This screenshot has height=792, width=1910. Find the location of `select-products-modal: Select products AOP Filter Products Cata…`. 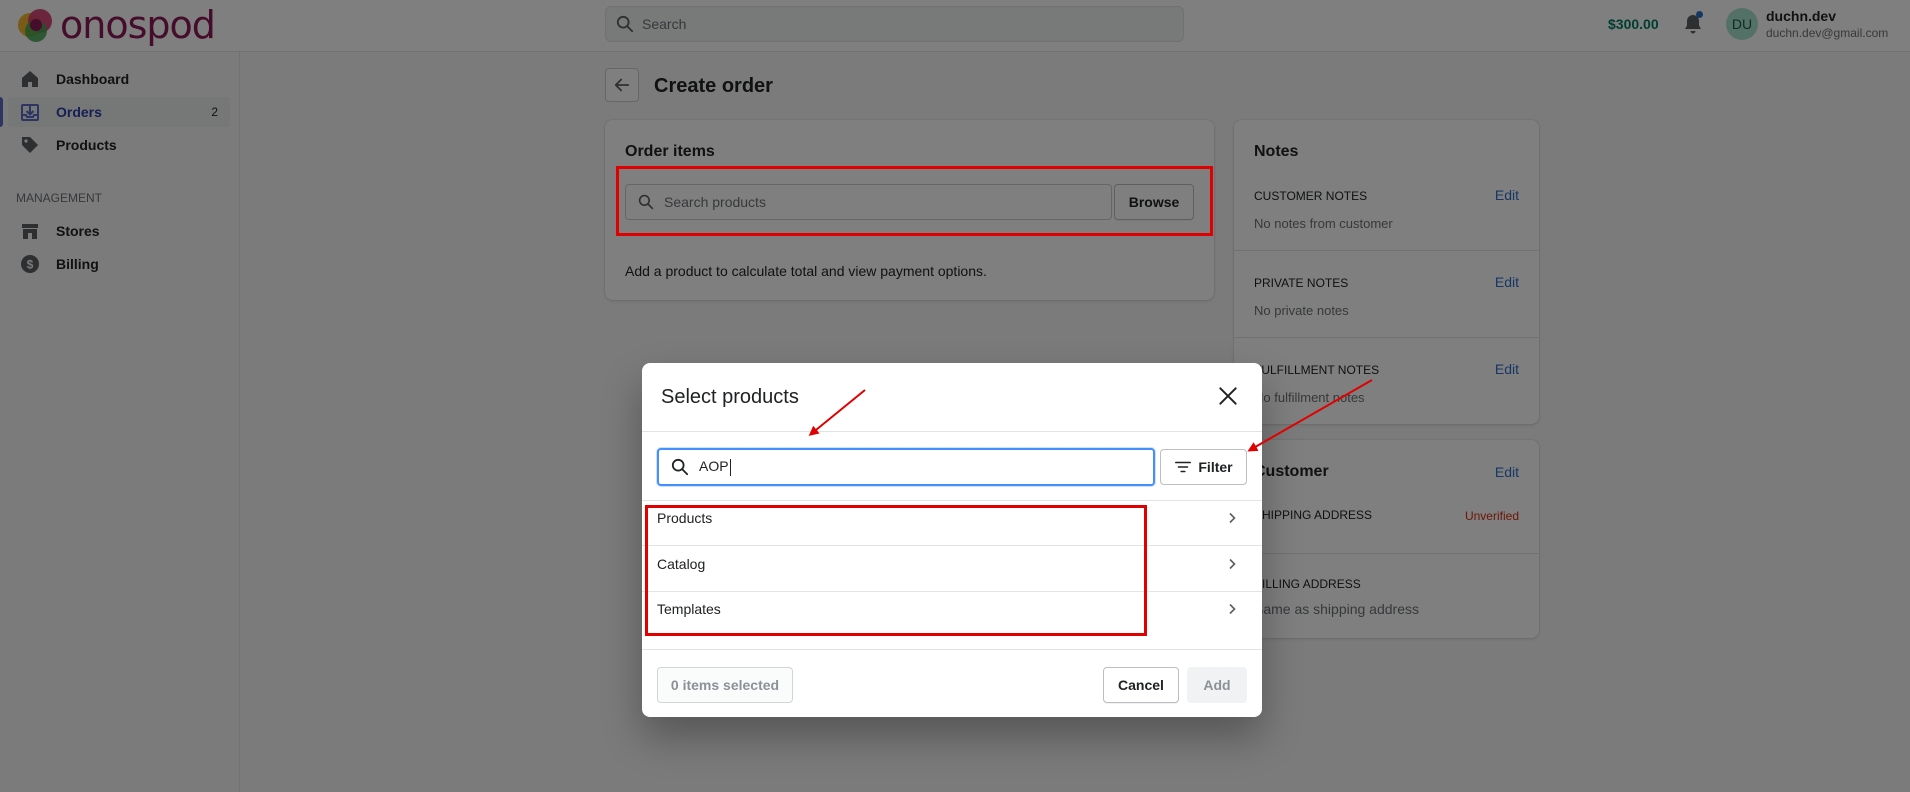

select-products-modal: Select products AOP Filter Products Cata… is located at coordinates (952, 540).